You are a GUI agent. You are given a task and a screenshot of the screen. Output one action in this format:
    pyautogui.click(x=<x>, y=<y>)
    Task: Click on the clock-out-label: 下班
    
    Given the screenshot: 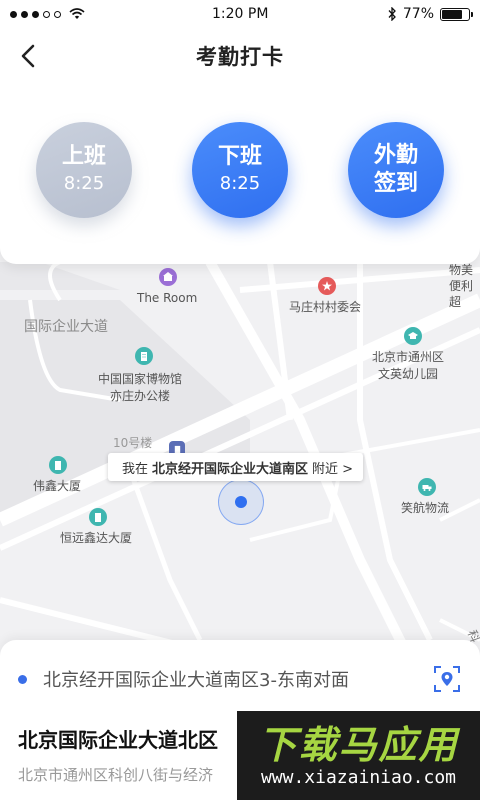 What is the action you would take?
    pyautogui.click(x=239, y=156)
    